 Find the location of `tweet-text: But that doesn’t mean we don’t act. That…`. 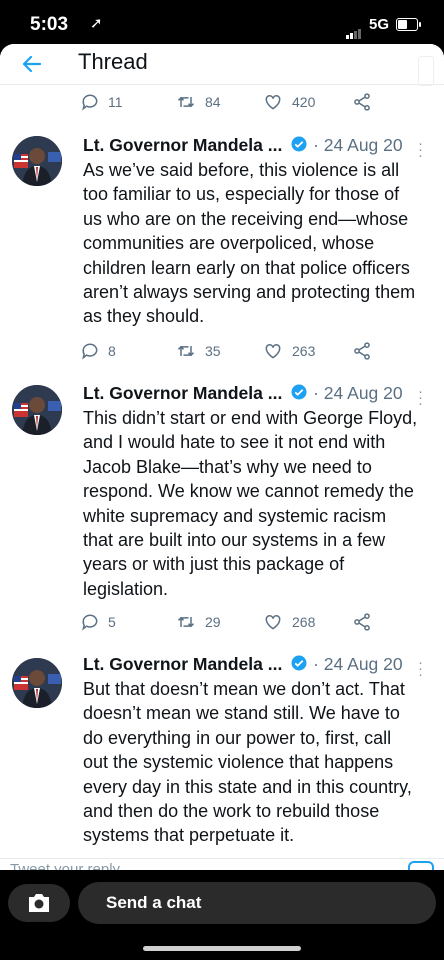

tweet-text: But that doesn’t mean we don’t act. That… is located at coordinates (247, 762).